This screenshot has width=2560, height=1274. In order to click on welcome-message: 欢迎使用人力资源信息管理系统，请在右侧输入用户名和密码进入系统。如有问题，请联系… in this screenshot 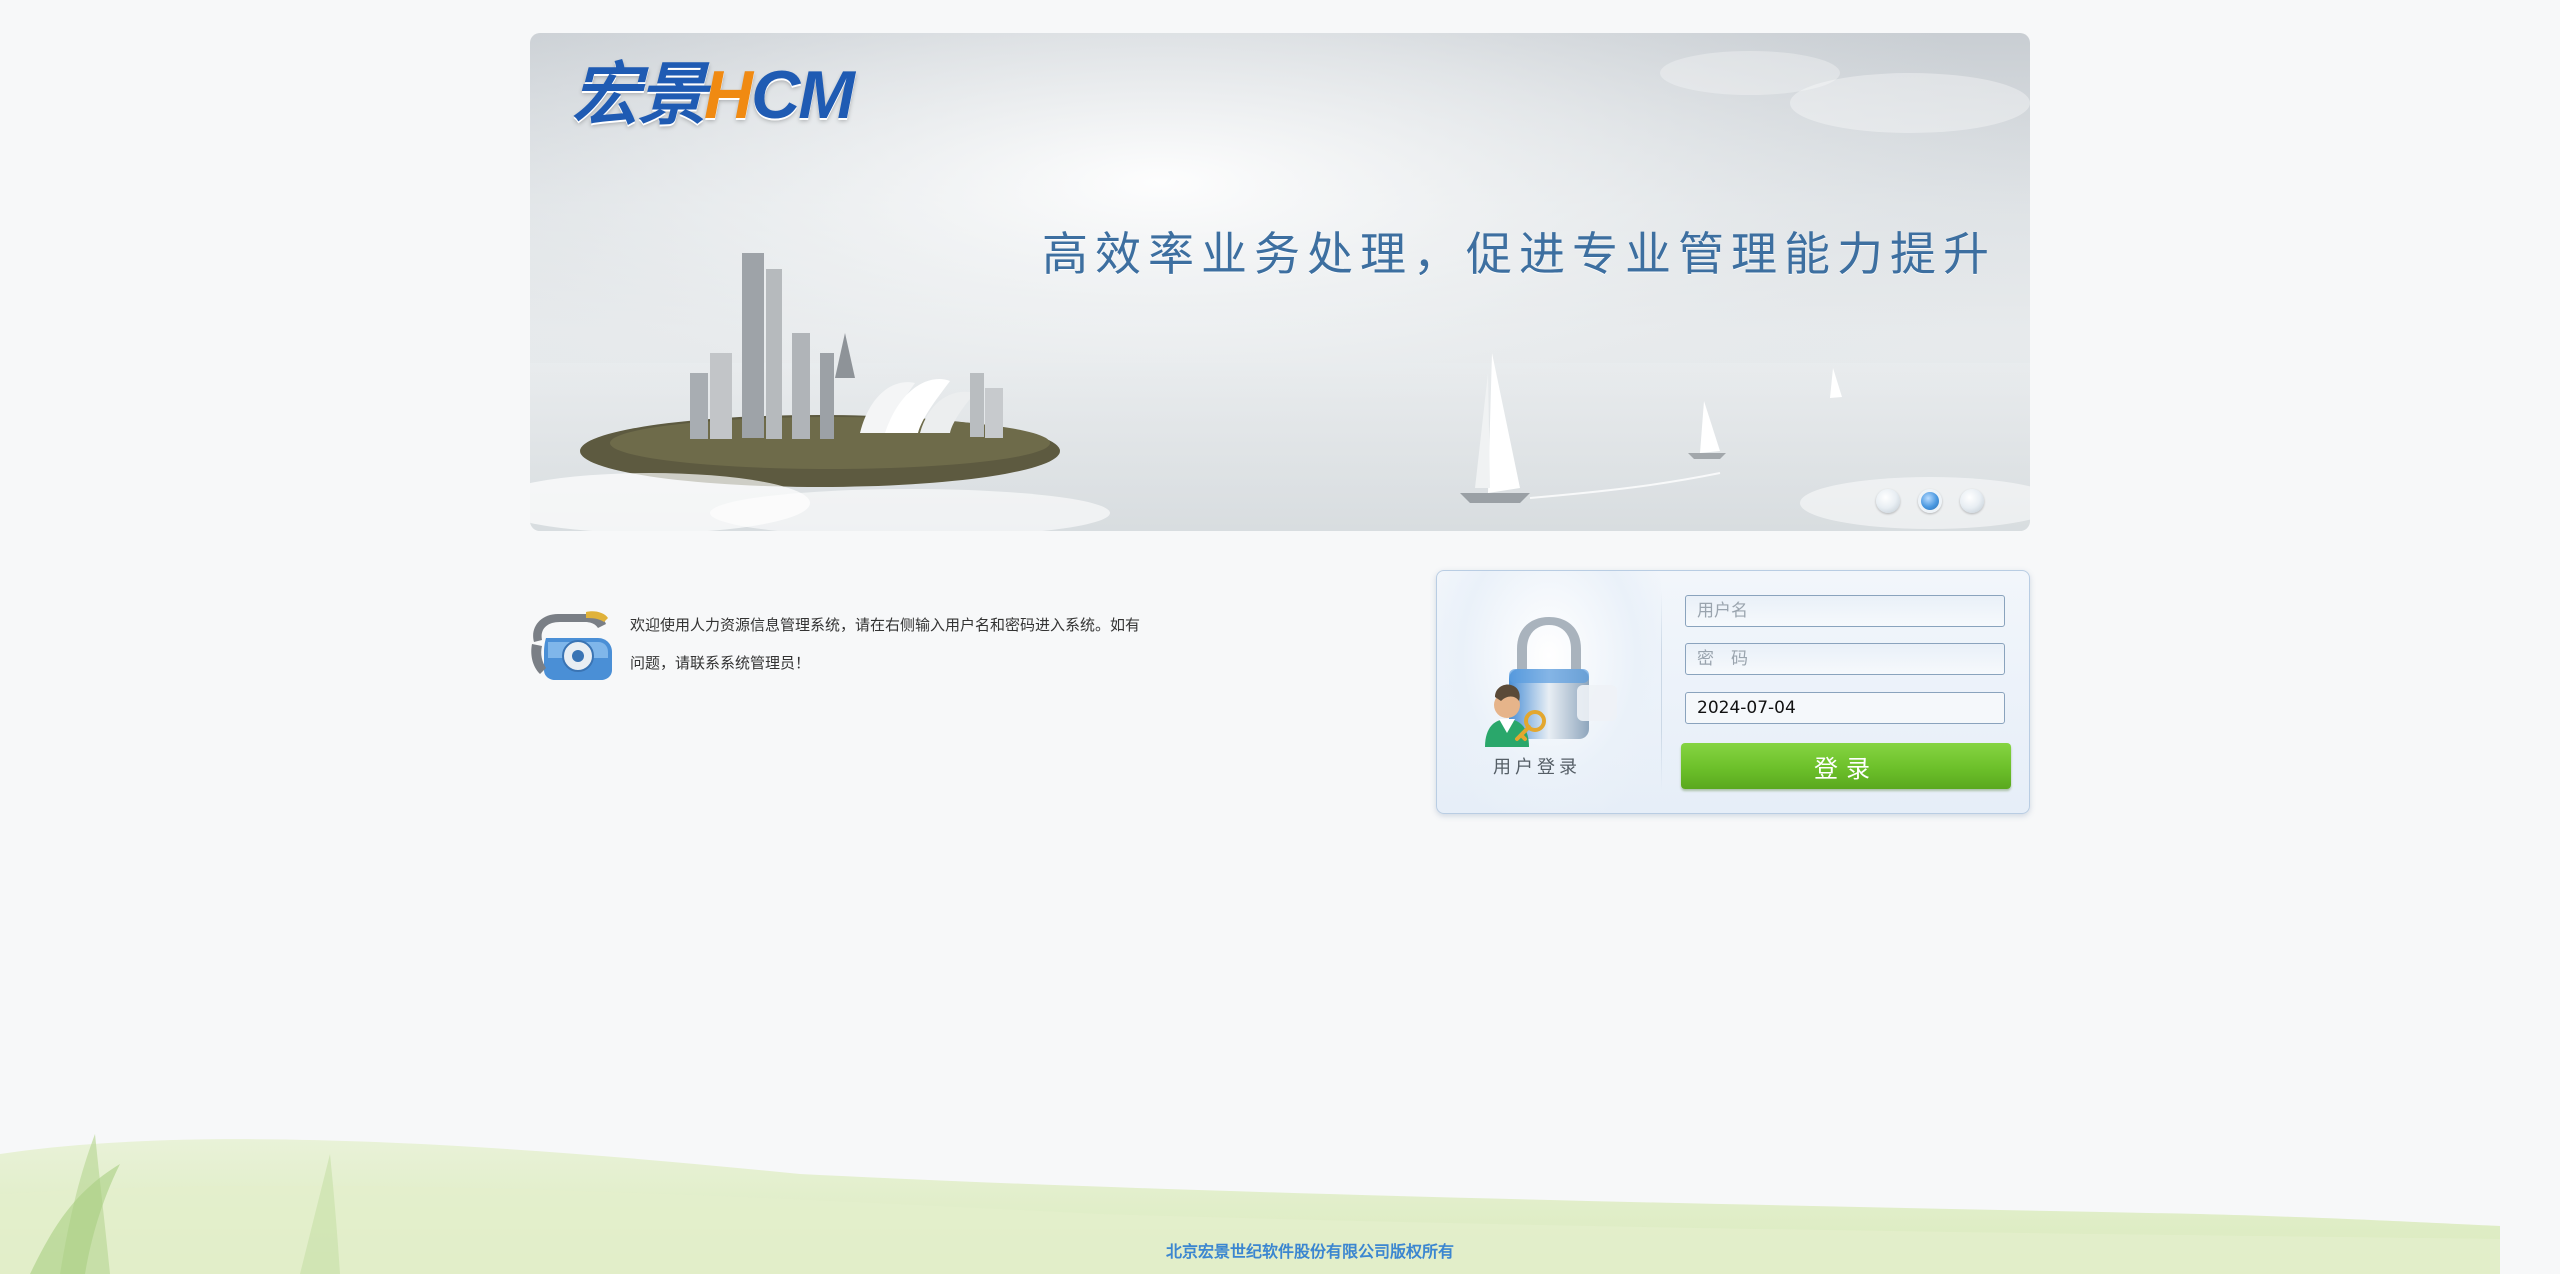, I will do `click(885, 644)`.